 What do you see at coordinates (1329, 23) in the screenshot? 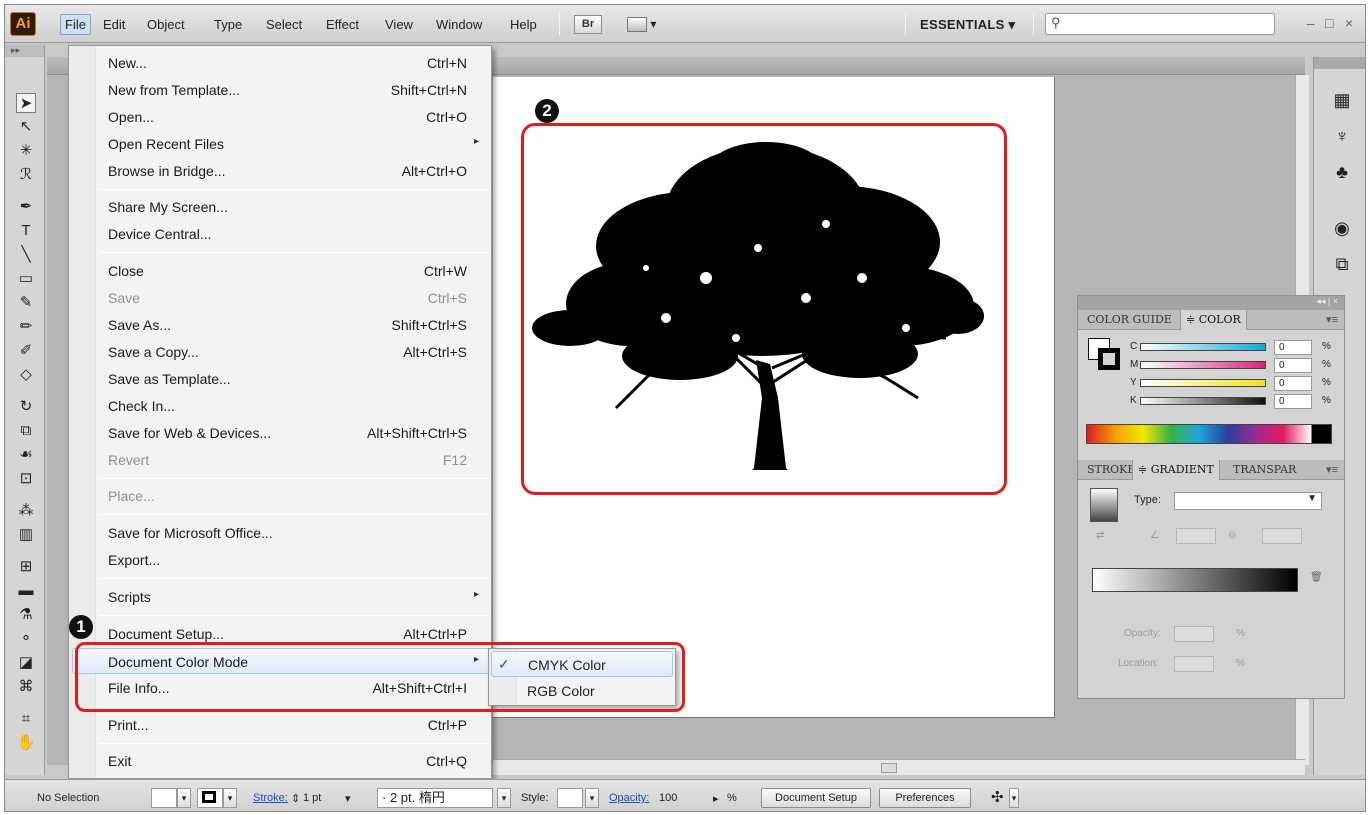
I see `maximize-button: □` at bounding box center [1329, 23].